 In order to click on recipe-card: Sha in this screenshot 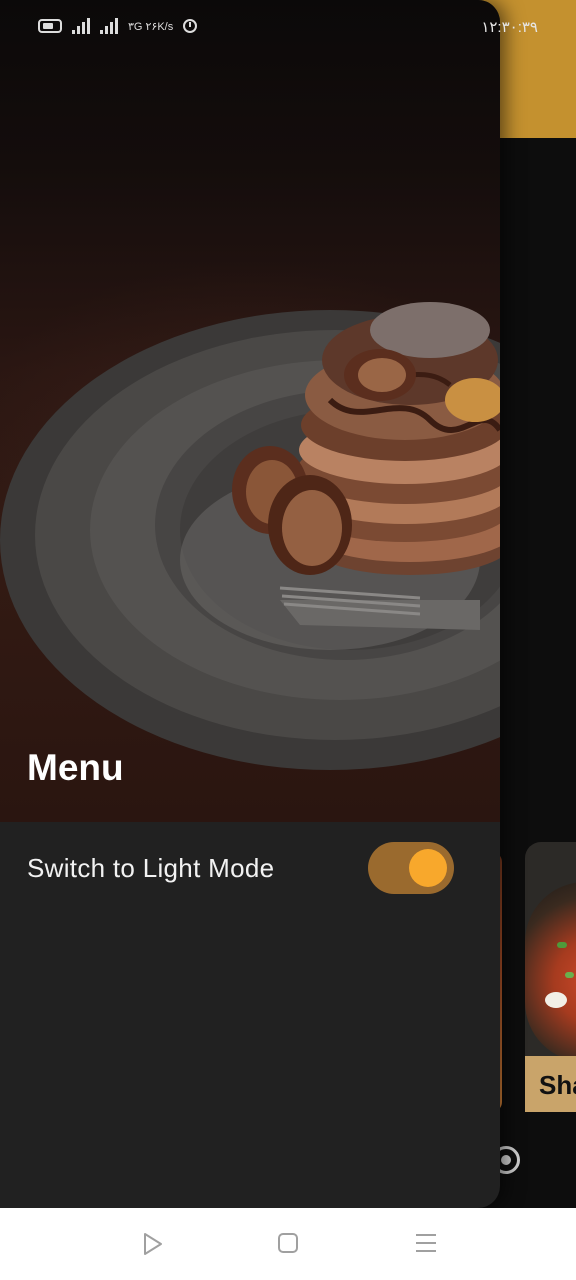, I will do `click(550, 977)`.